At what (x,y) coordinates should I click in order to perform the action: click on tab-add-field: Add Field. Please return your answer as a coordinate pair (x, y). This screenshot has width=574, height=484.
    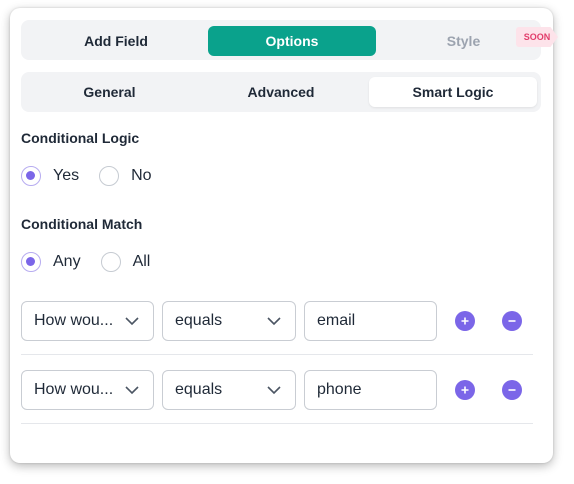
    Looking at the image, I should click on (116, 41).